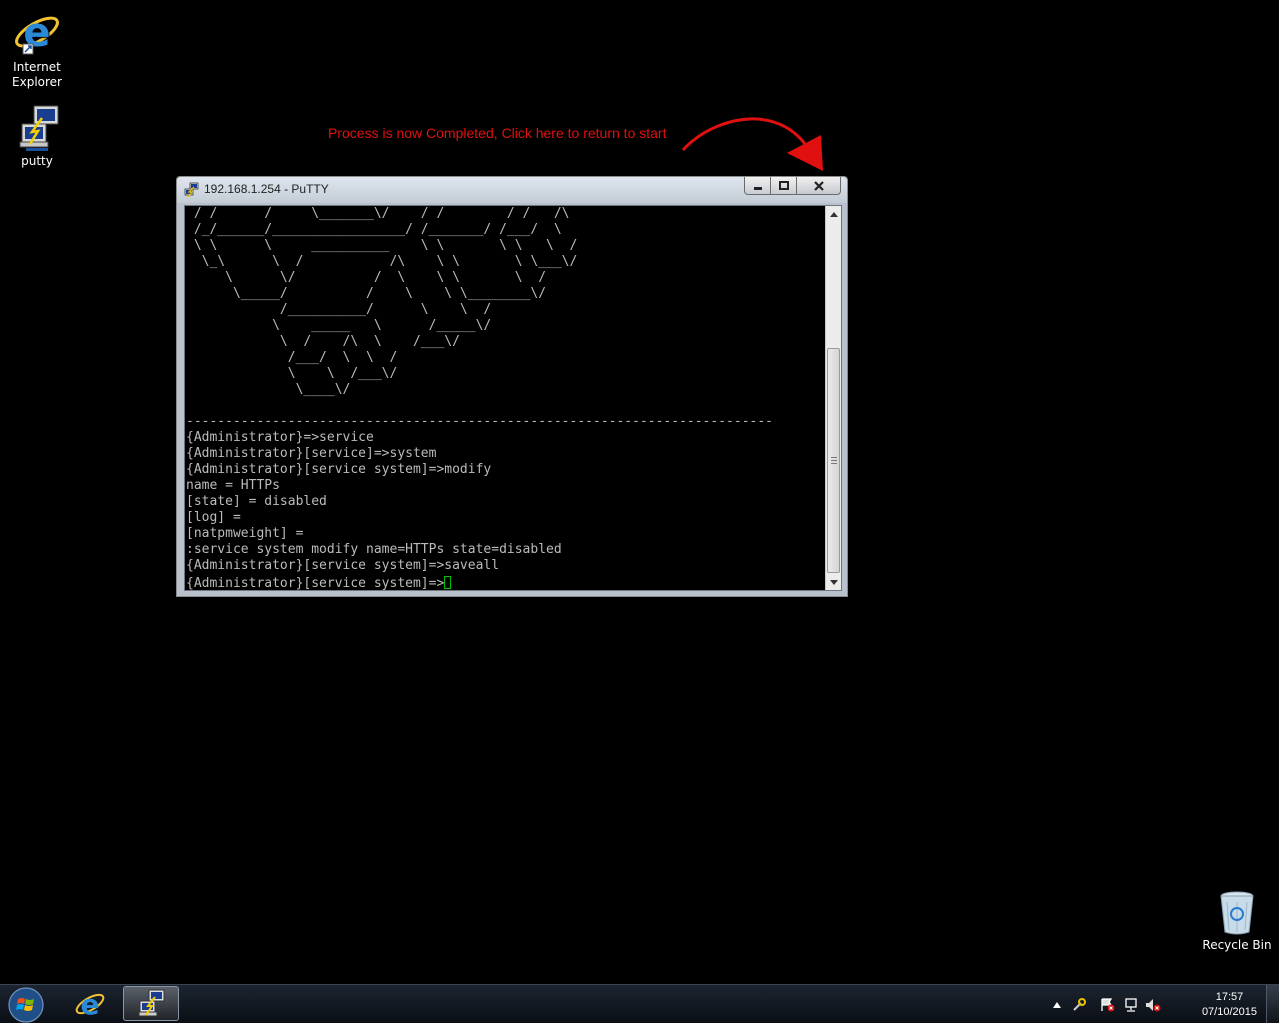  What do you see at coordinates (323, 341) in the screenshot?
I see `terminal-line: \ / /\ \ /___\/` at bounding box center [323, 341].